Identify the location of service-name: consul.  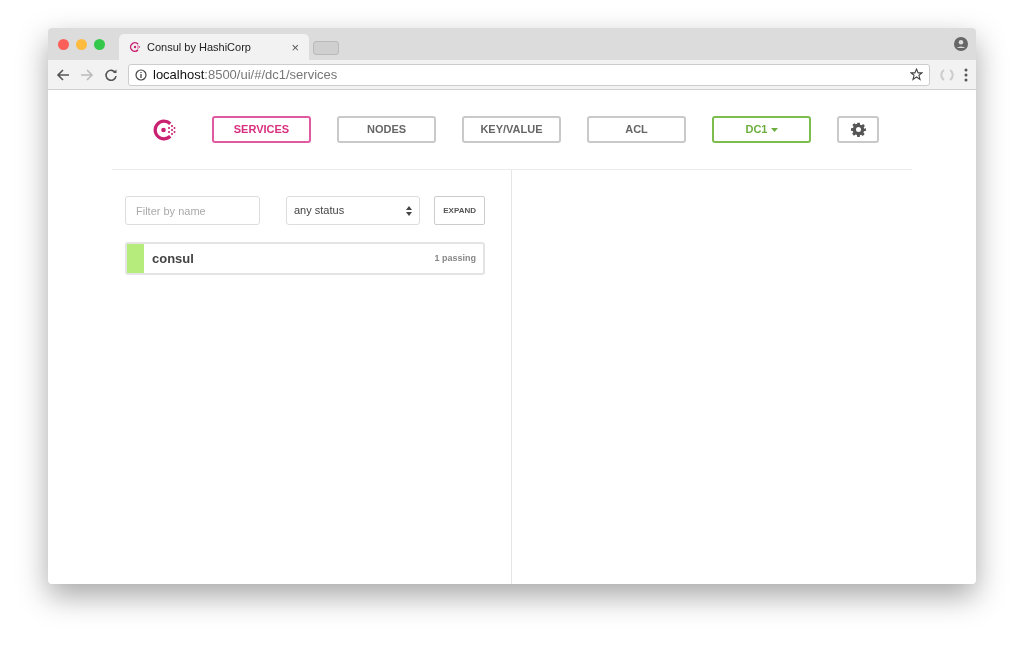
(173, 258).